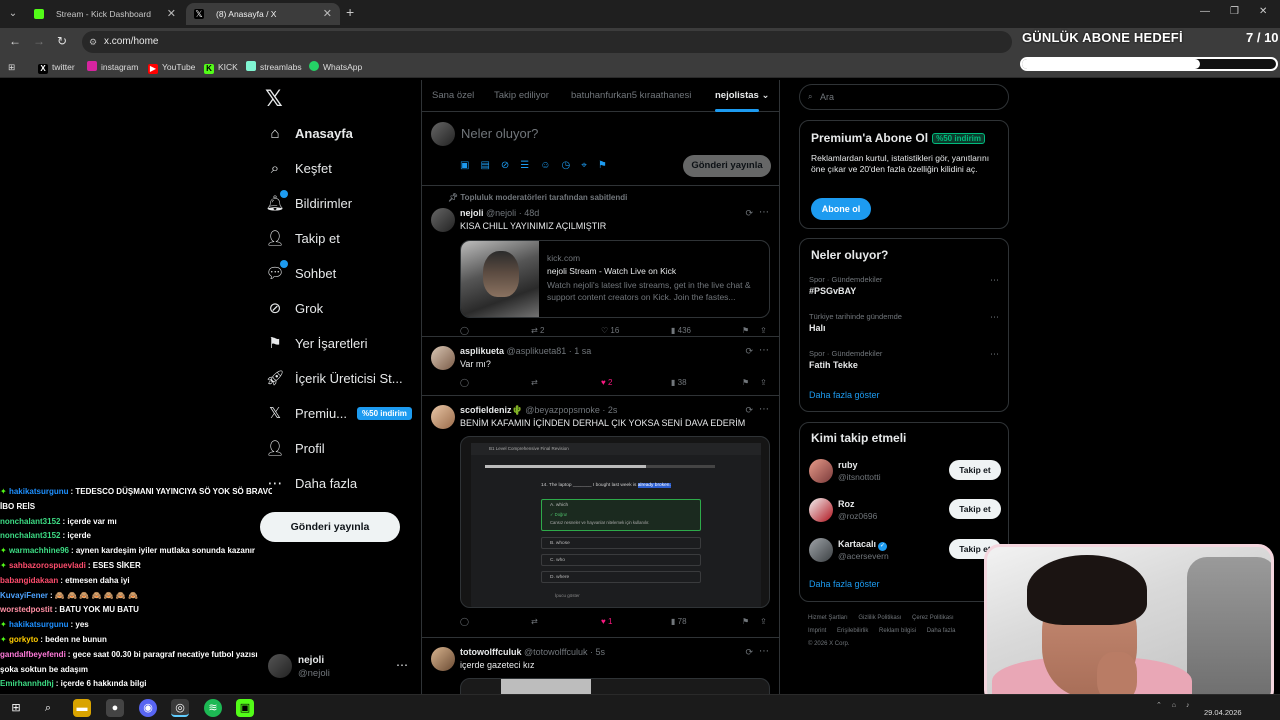 Image resolution: width=1280 pixels, height=720 pixels. What do you see at coordinates (245, 708) in the screenshot?
I see `kick-icon: ▣` at bounding box center [245, 708].